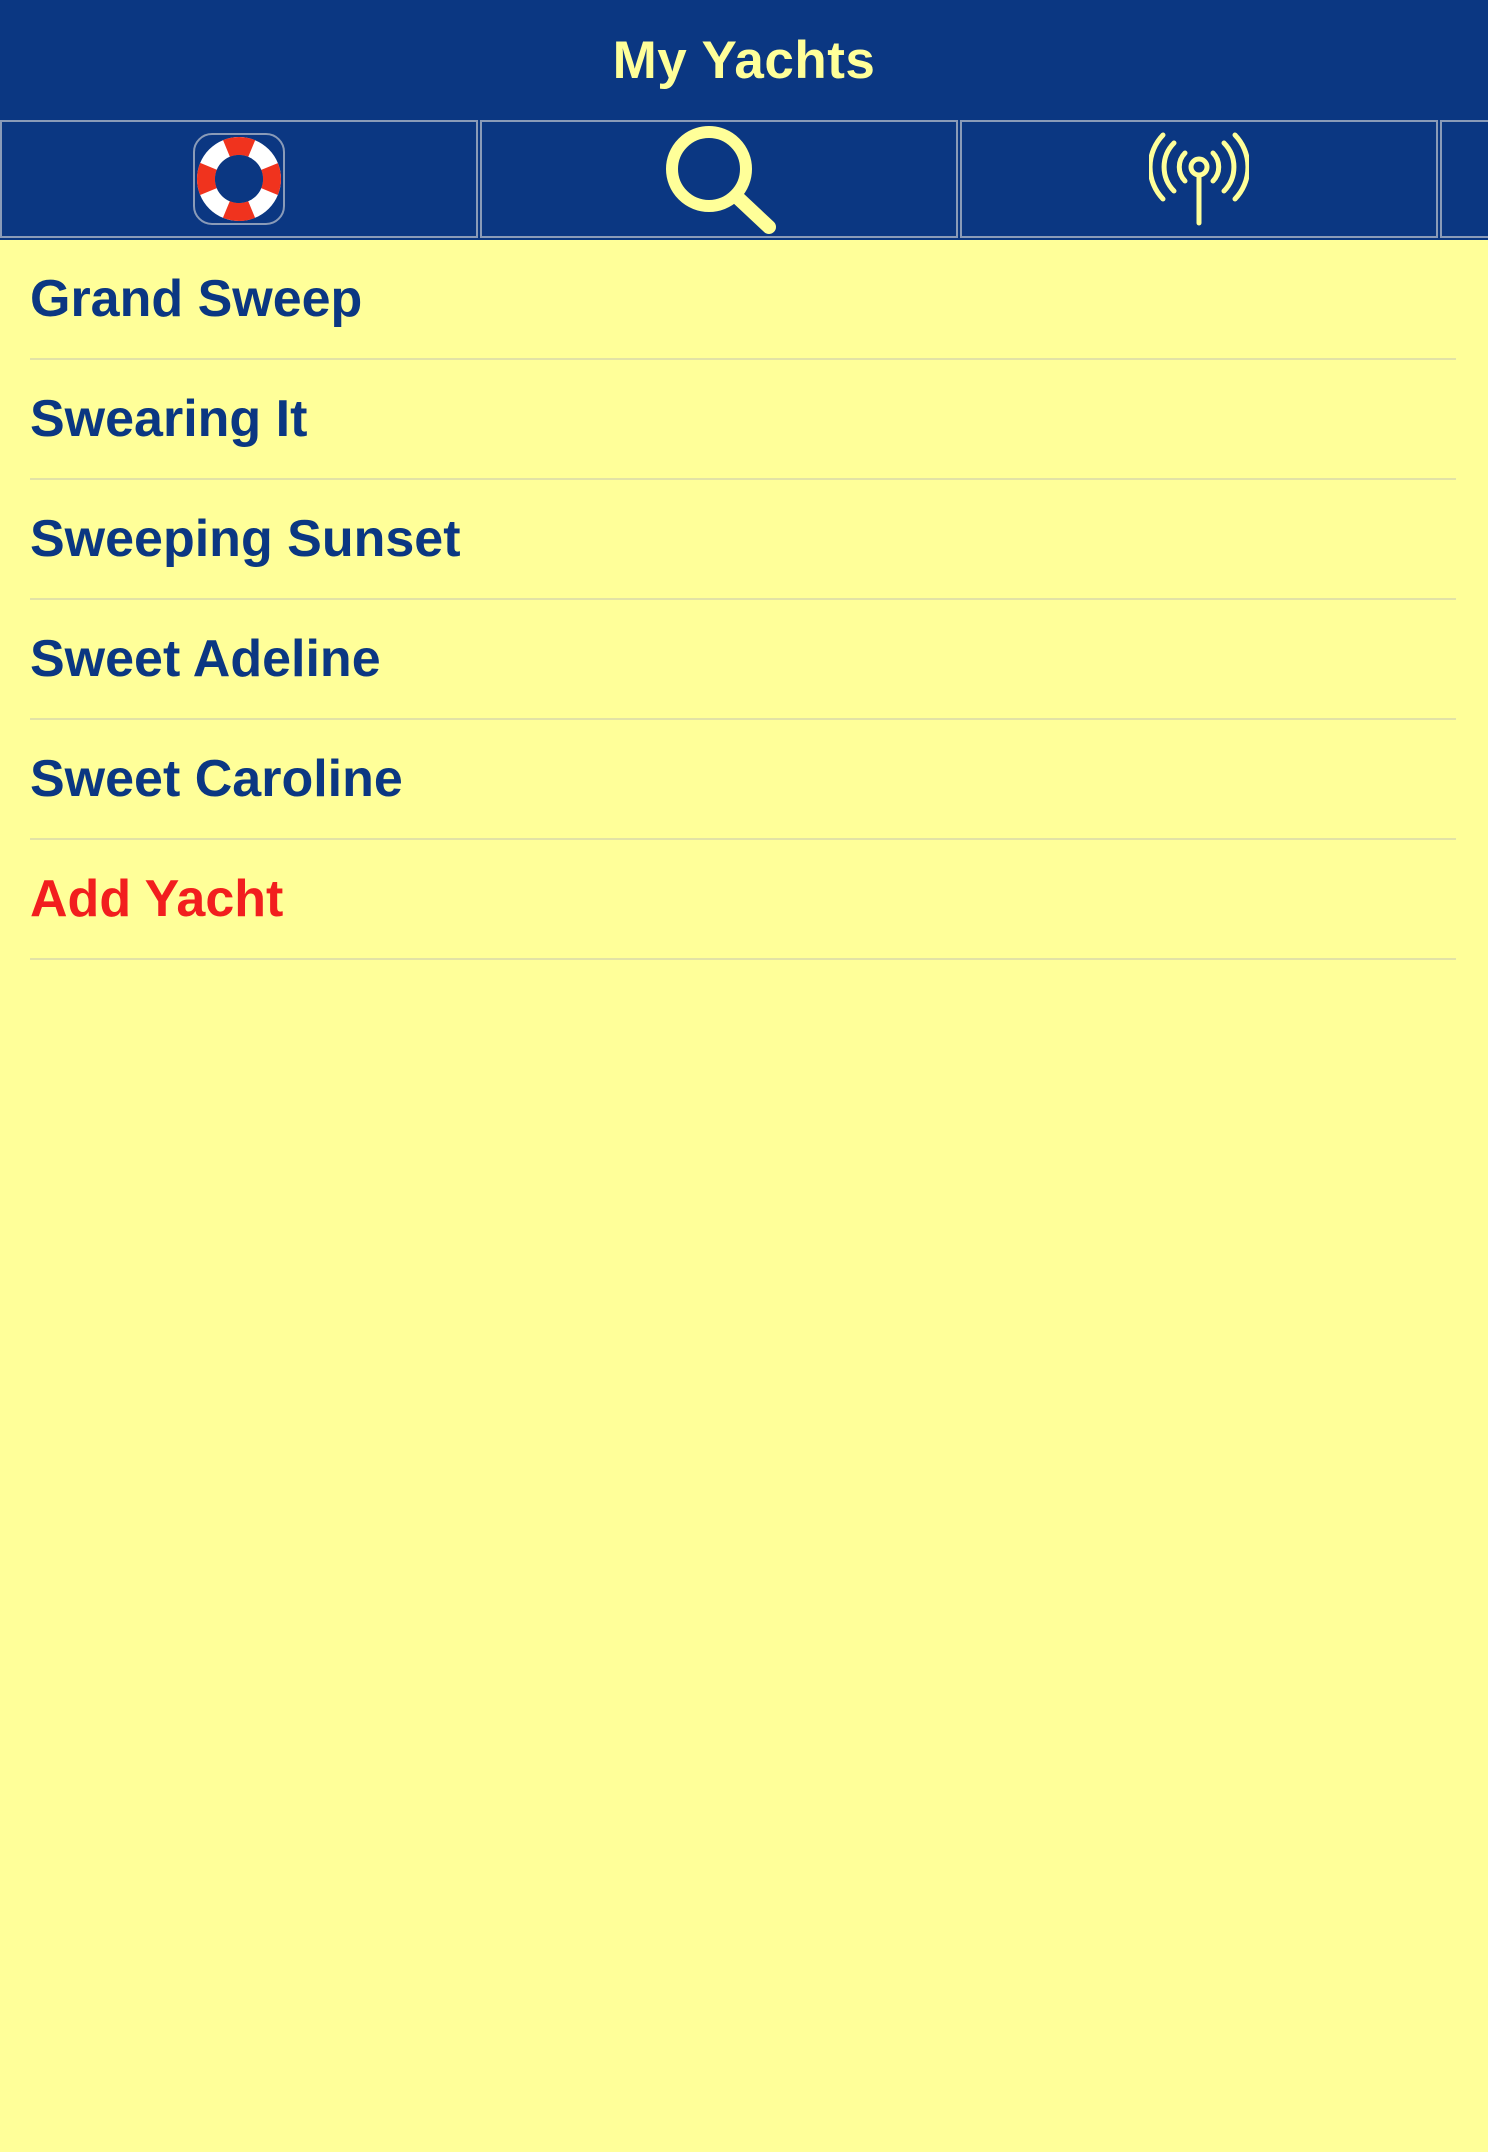 The width and height of the screenshot is (1488, 2152). I want to click on list-item: Grand Sweep, so click(744, 300).